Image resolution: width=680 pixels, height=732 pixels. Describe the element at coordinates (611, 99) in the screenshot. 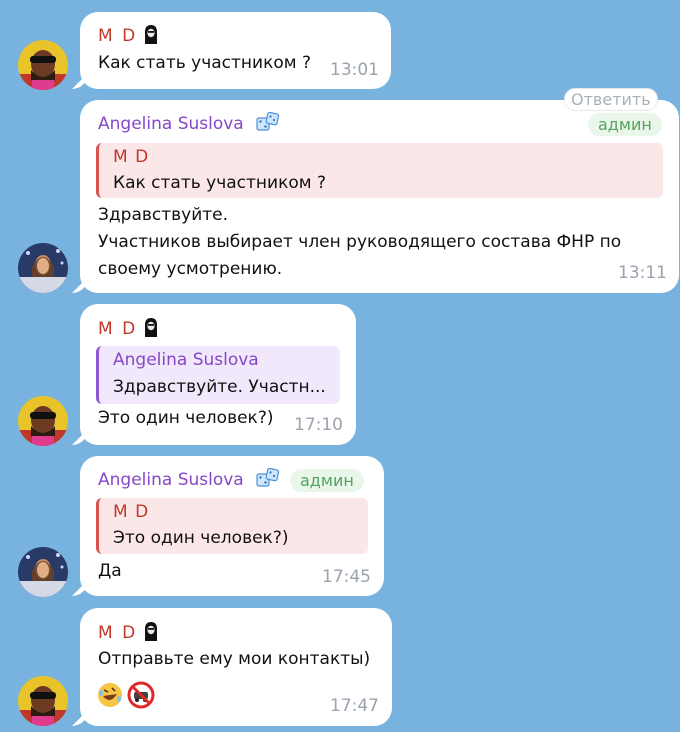

I see `reply-button: Ответить` at that location.